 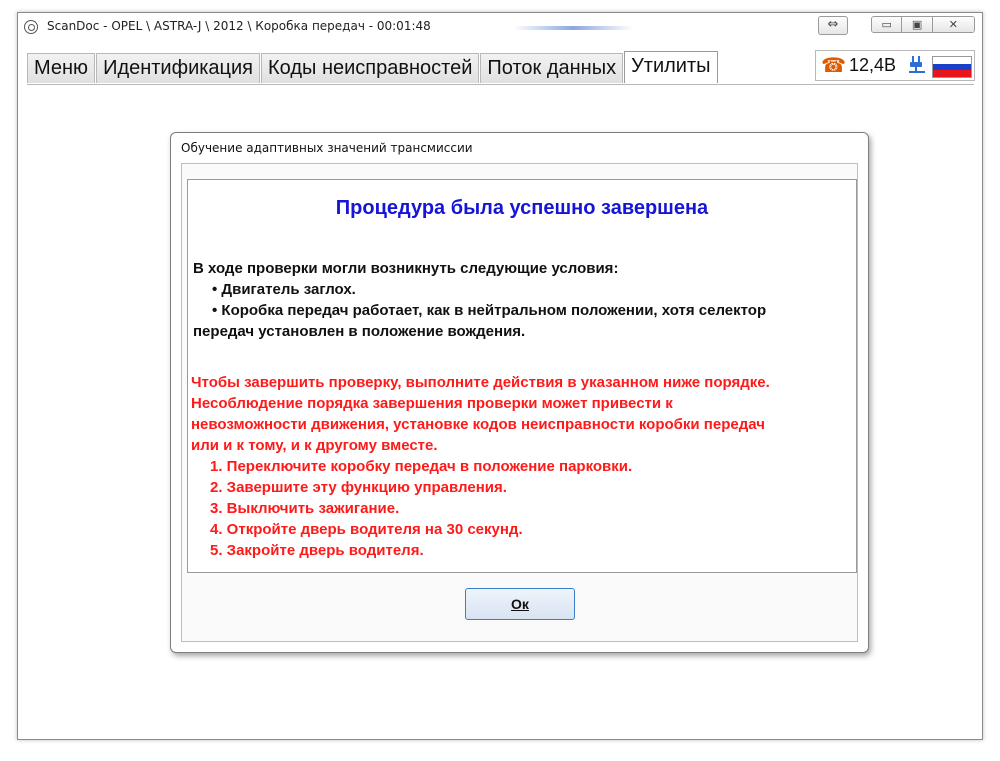 What do you see at coordinates (61, 68) in the screenshot?
I see `tab-menu: Меню` at bounding box center [61, 68].